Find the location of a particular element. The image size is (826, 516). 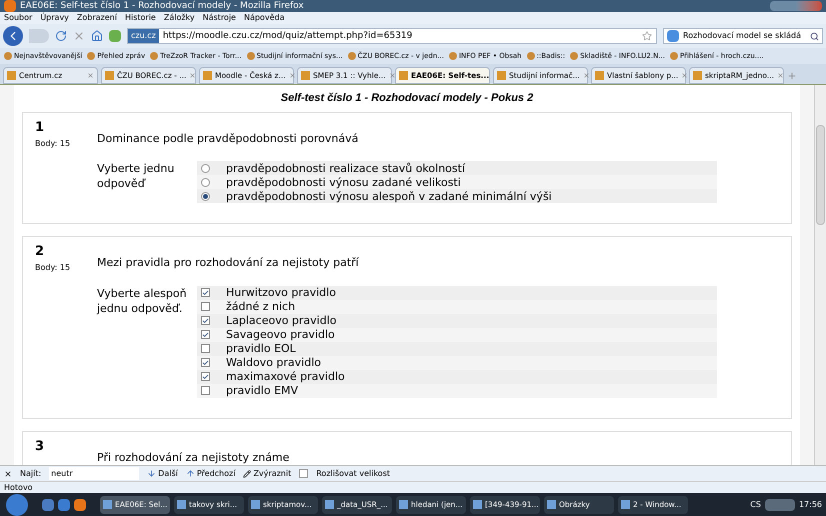

pencil-icon is located at coordinates (247, 474).